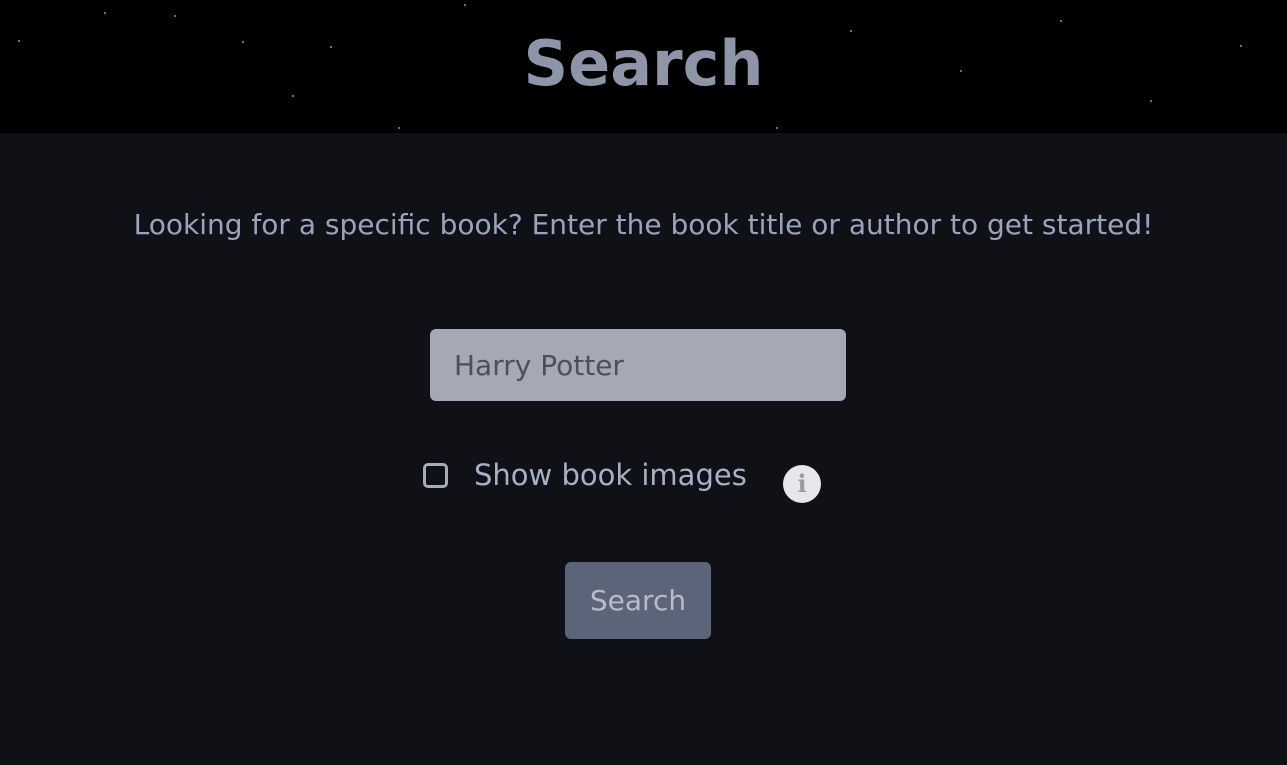  Describe the element at coordinates (610, 475) in the screenshot. I see `show-images-label: Show book images` at that location.